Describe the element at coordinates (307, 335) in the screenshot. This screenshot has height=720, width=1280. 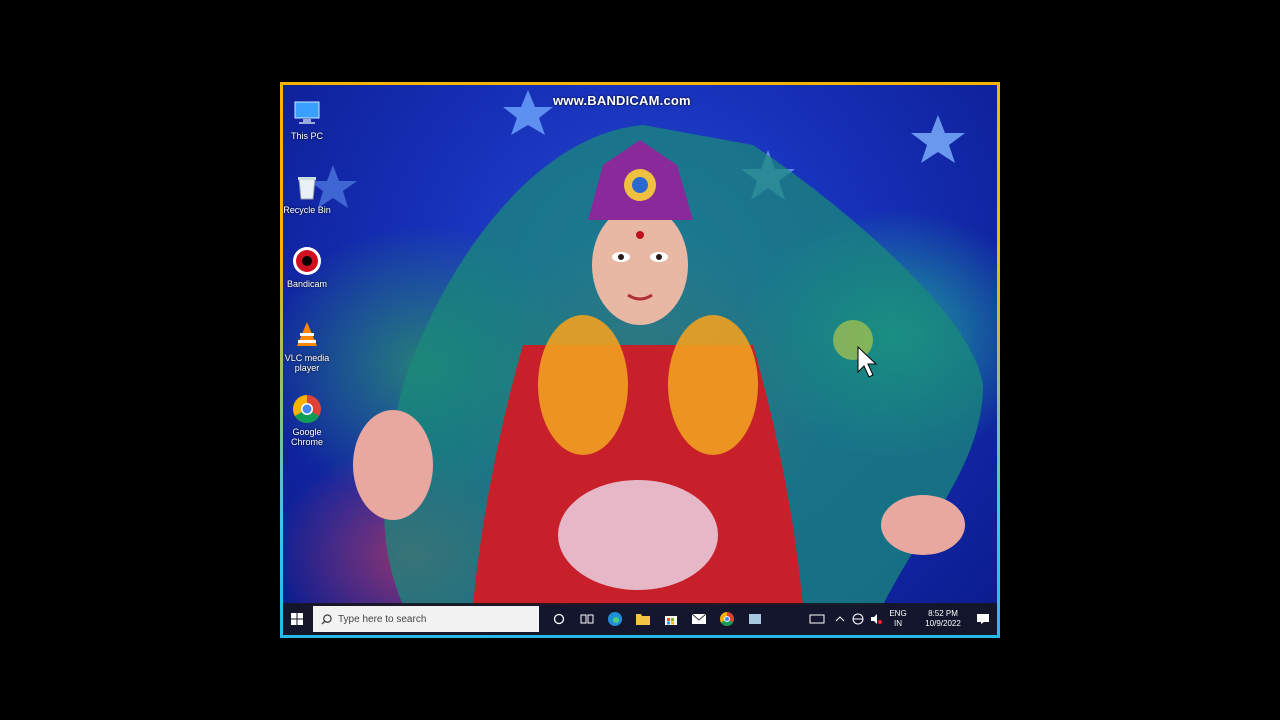
I see `vlc-icon` at that location.